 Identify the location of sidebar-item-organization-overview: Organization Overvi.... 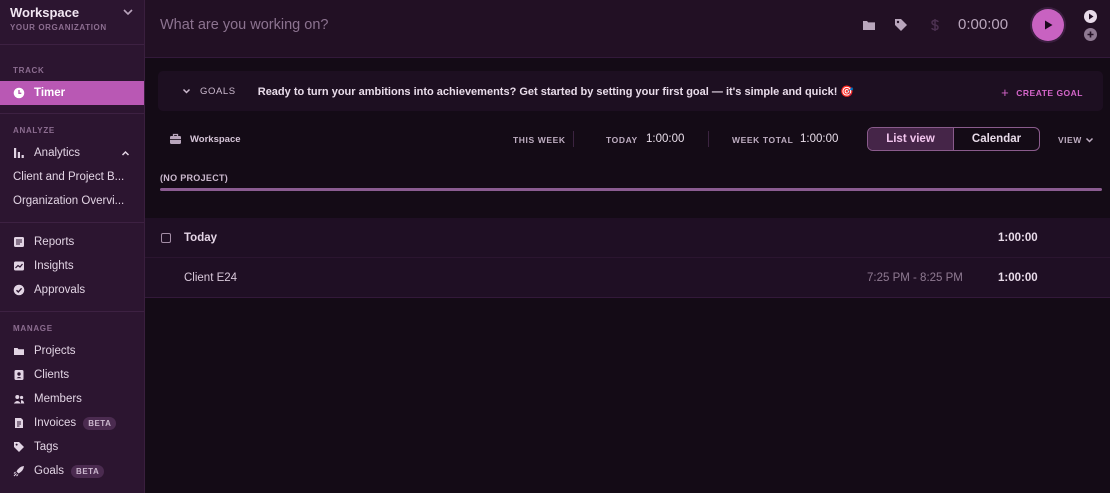
(70, 201).